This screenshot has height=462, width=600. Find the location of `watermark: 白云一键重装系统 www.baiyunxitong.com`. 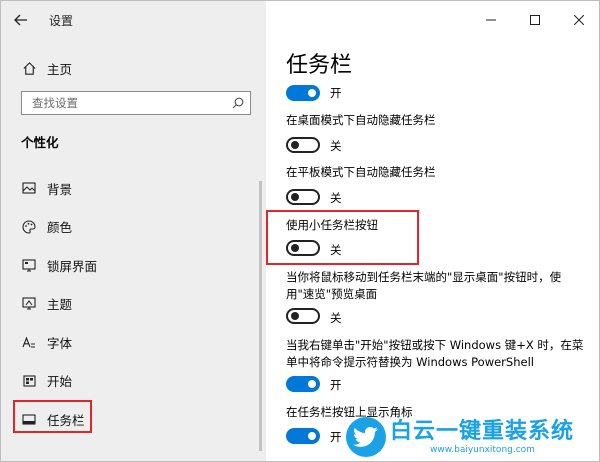

watermark: 白云一键重装系统 www.baiyunxitong.com is located at coordinates (471, 437).